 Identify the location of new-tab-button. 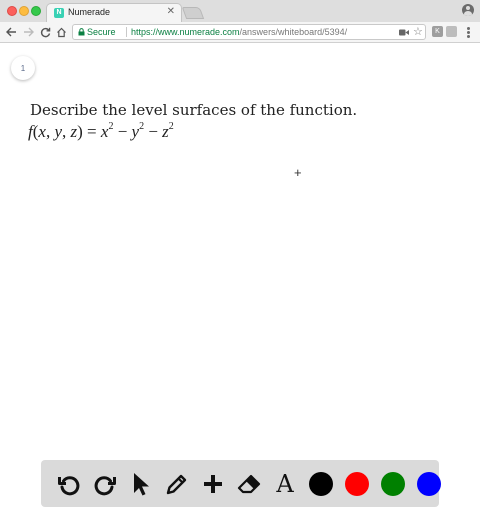
(193, 13).